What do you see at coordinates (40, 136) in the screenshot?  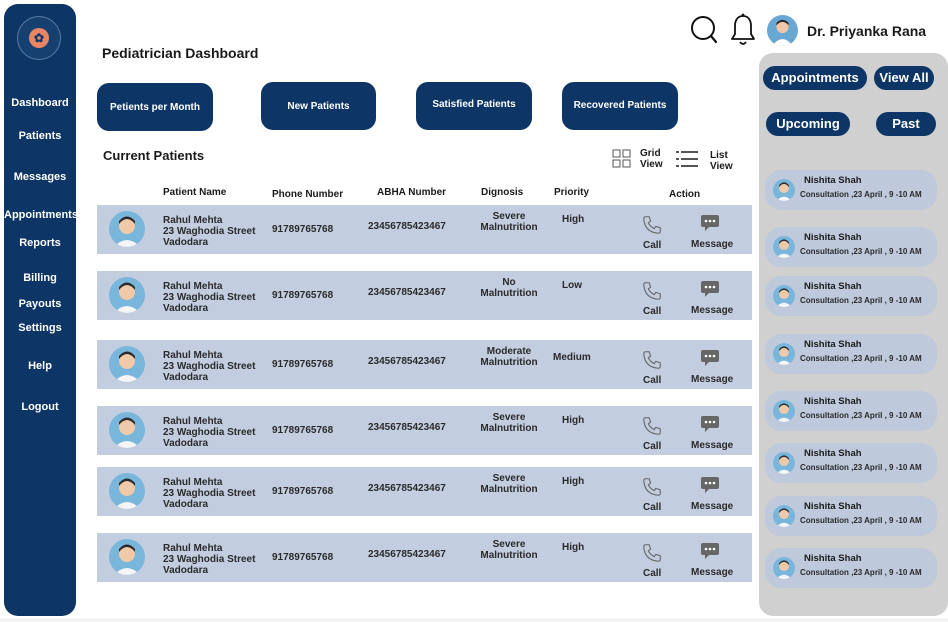 I see `sidebar-item-patients: Patients` at bounding box center [40, 136].